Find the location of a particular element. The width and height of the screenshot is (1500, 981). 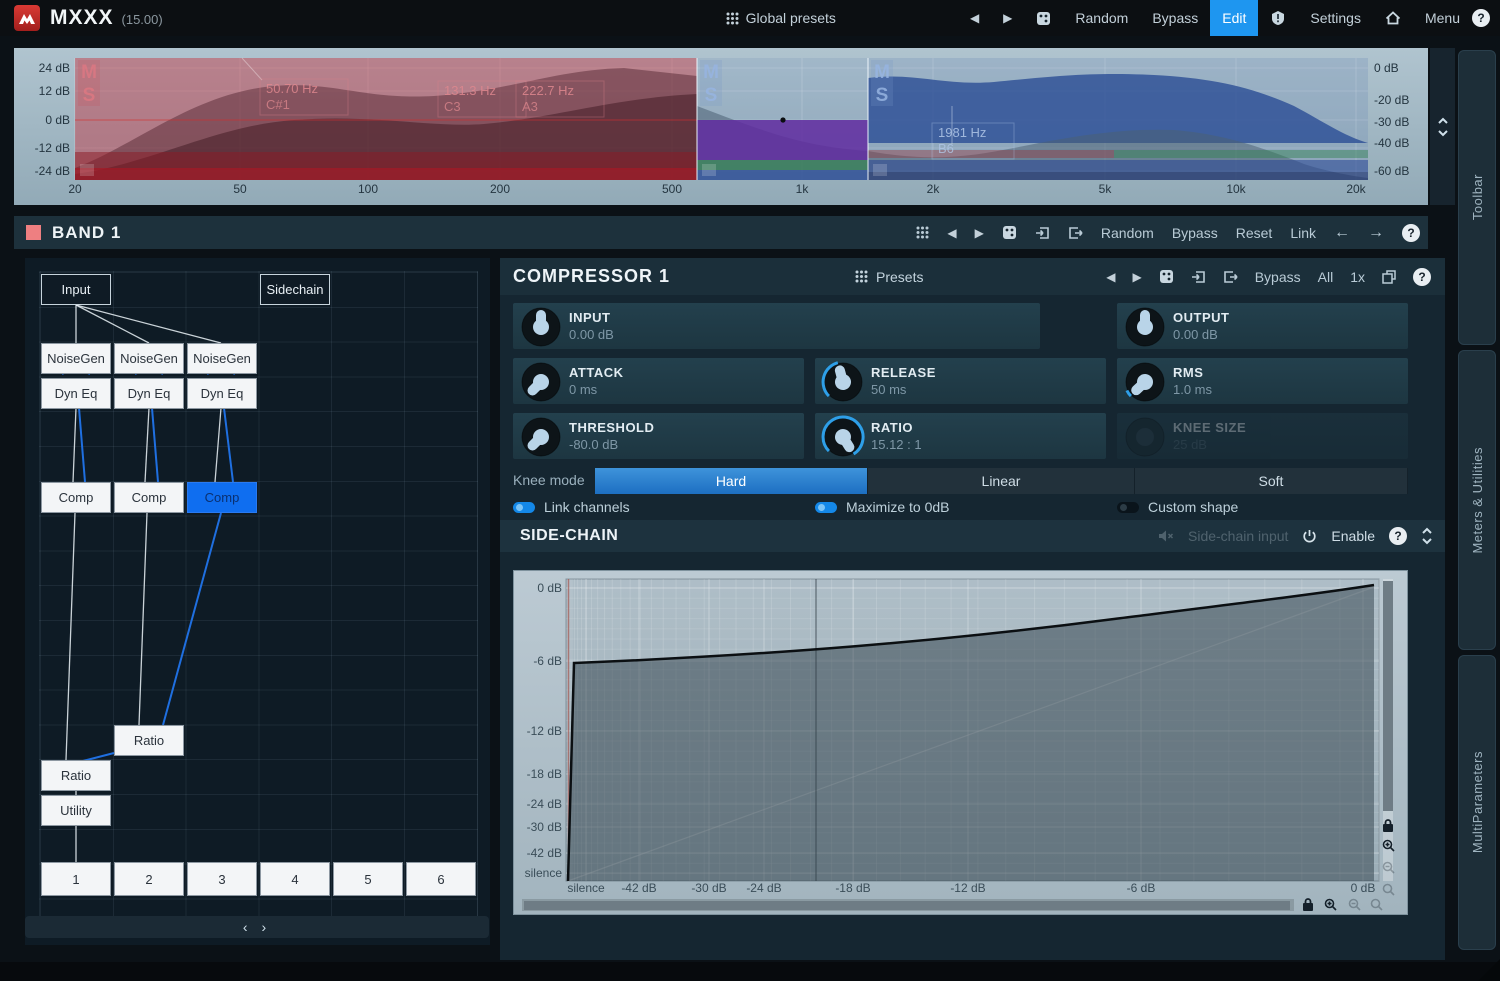

graph-vscrollbar-thumb is located at coordinates (1388, 696).